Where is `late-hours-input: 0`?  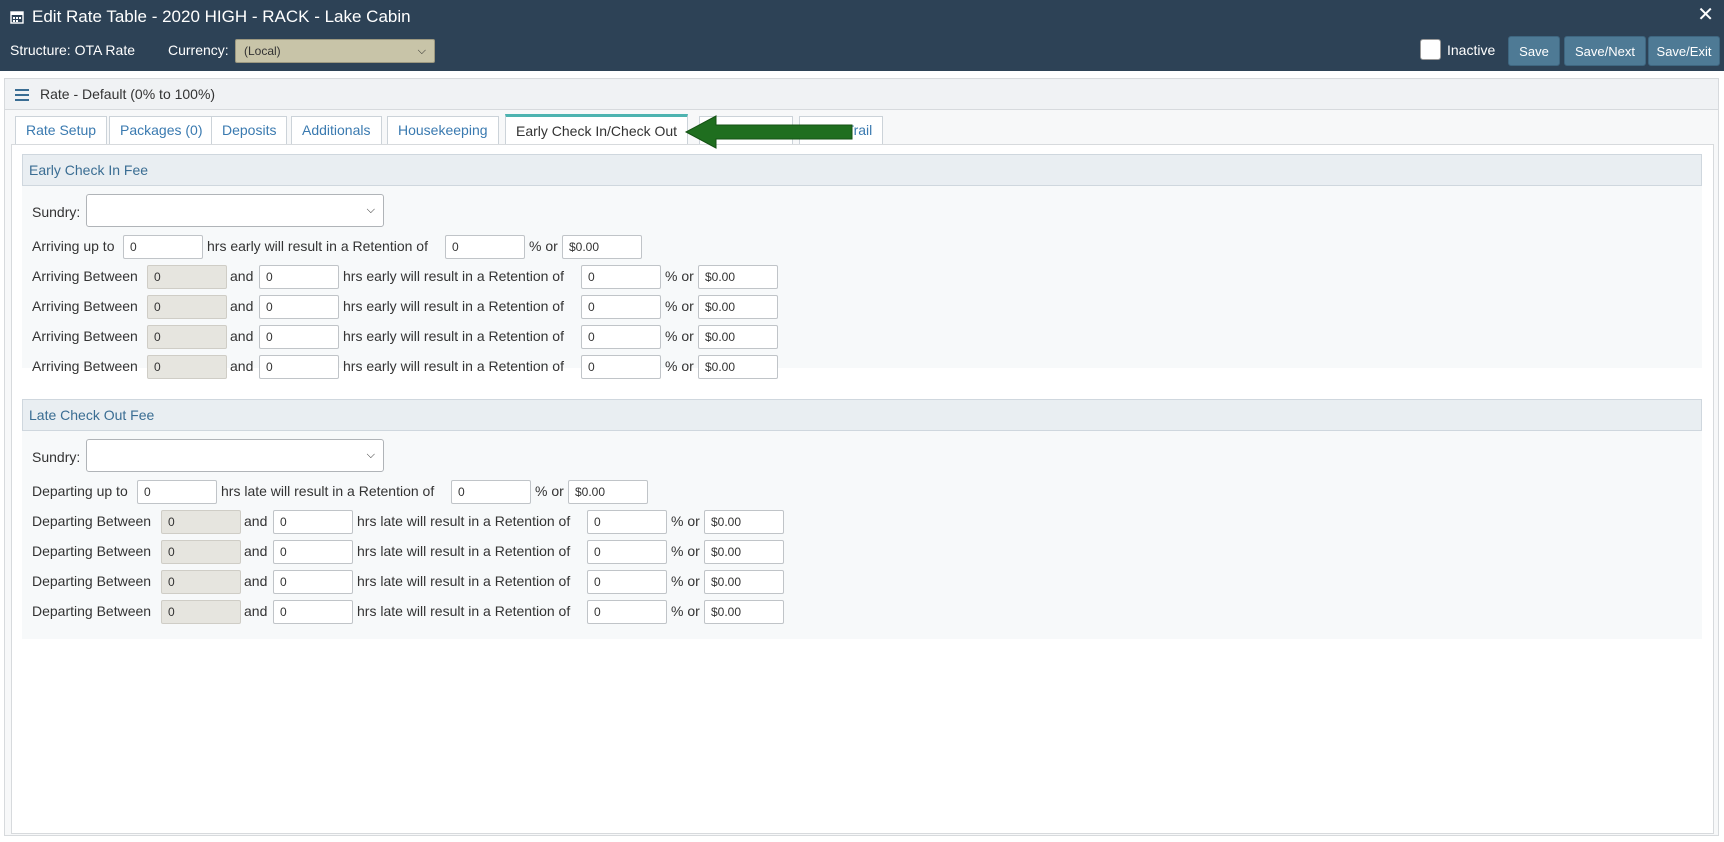 late-hours-input: 0 is located at coordinates (177, 492).